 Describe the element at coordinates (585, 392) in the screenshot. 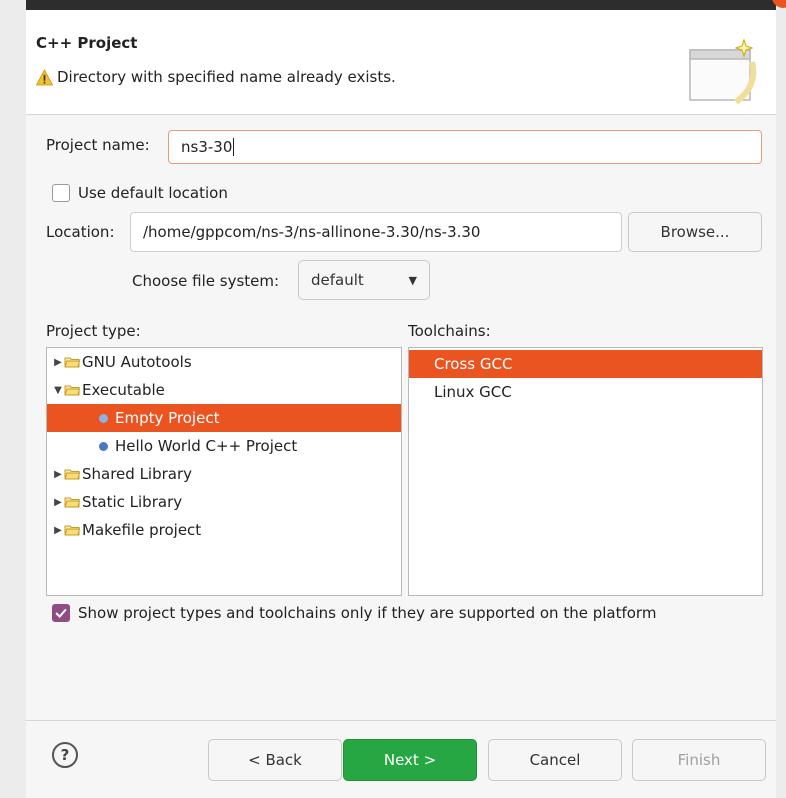

I see `toolchain-item-linux-gcc: Linux GCC` at that location.